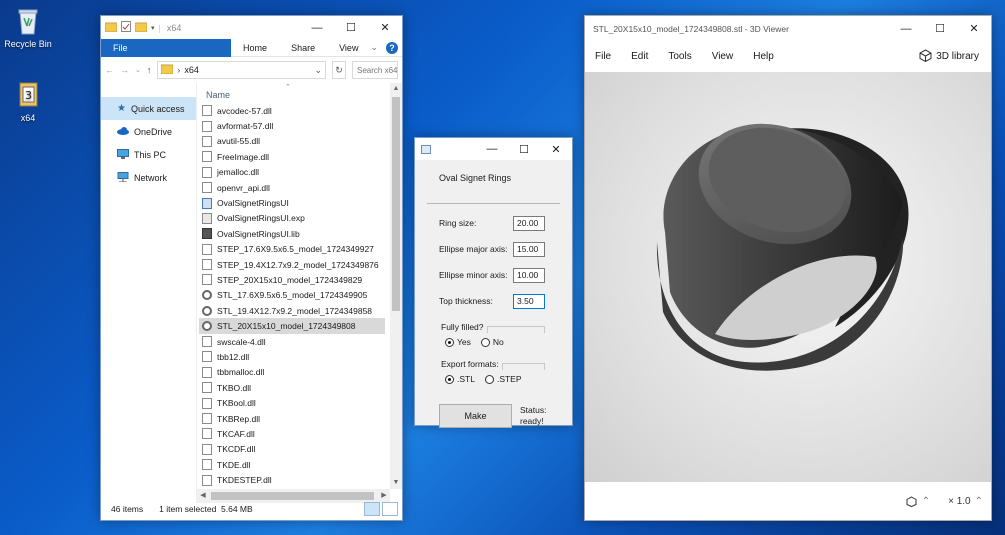 This screenshot has height=535, width=1005. Describe the element at coordinates (375, 70) in the screenshot. I see `search-input: Search x64` at that location.